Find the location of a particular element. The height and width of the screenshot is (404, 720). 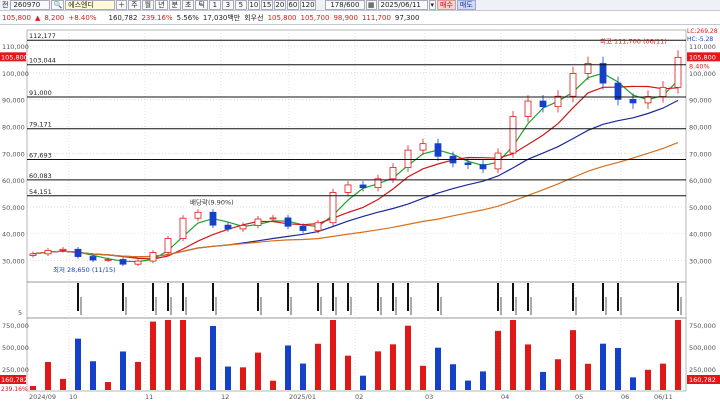

buy-button: 매수 is located at coordinates (446, 5).